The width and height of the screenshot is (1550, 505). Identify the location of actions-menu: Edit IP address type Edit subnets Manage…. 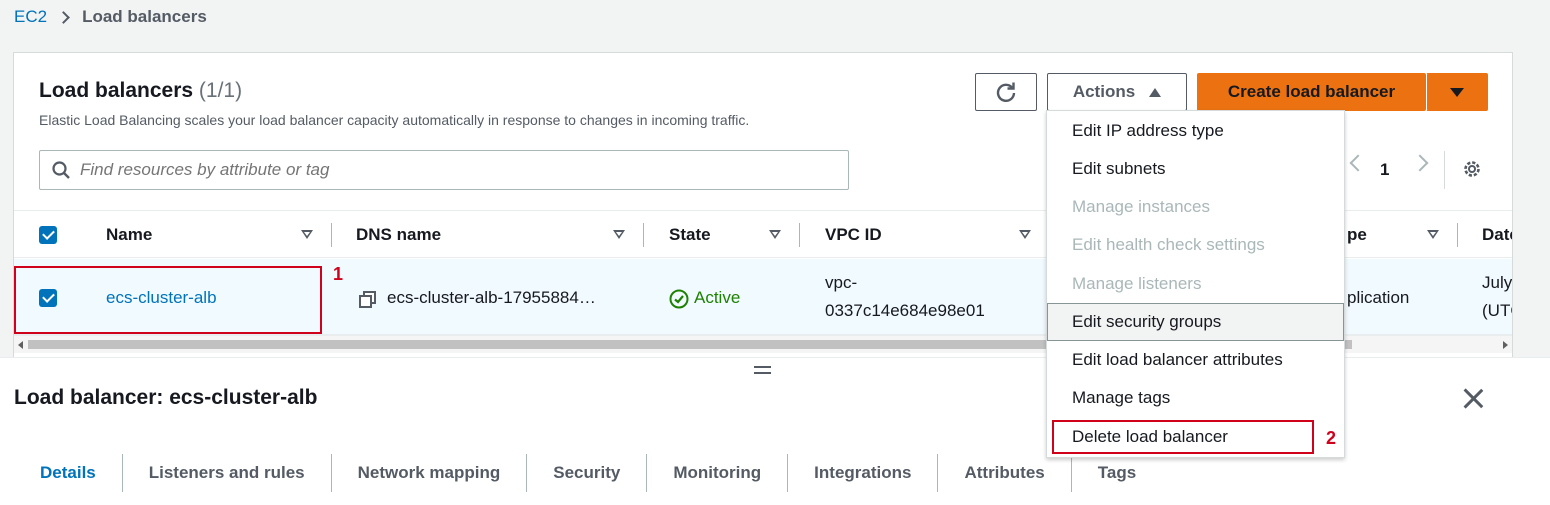
(1195, 284).